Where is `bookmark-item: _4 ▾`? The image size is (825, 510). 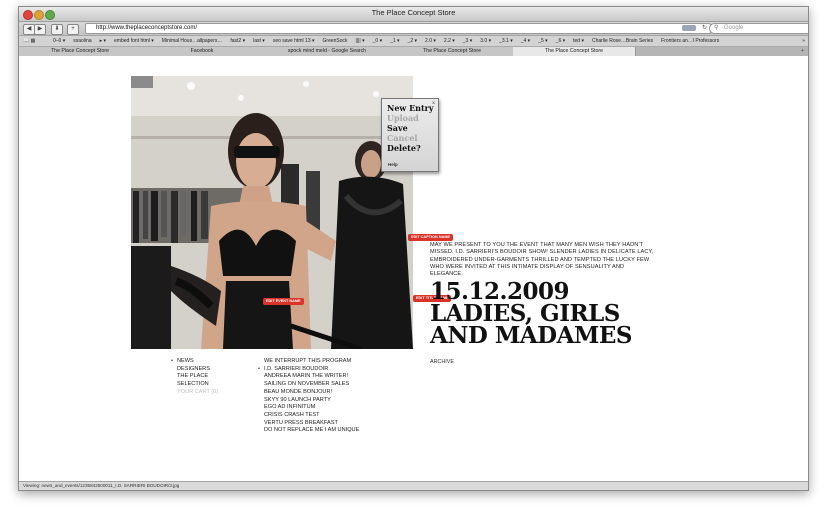
bookmark-item: _4 ▾ is located at coordinates (525, 41).